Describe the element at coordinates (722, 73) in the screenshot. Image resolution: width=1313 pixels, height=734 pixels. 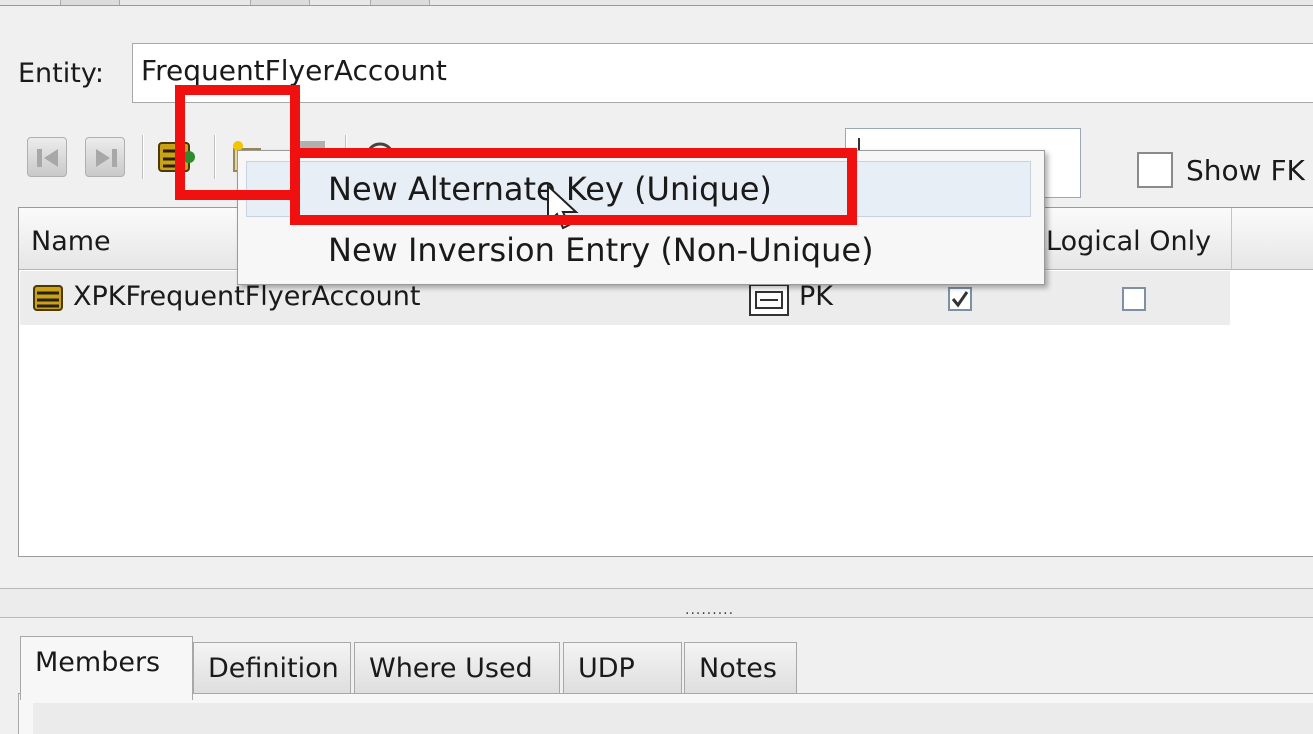
I see `entity-field: FrequentFlyerAccount` at that location.